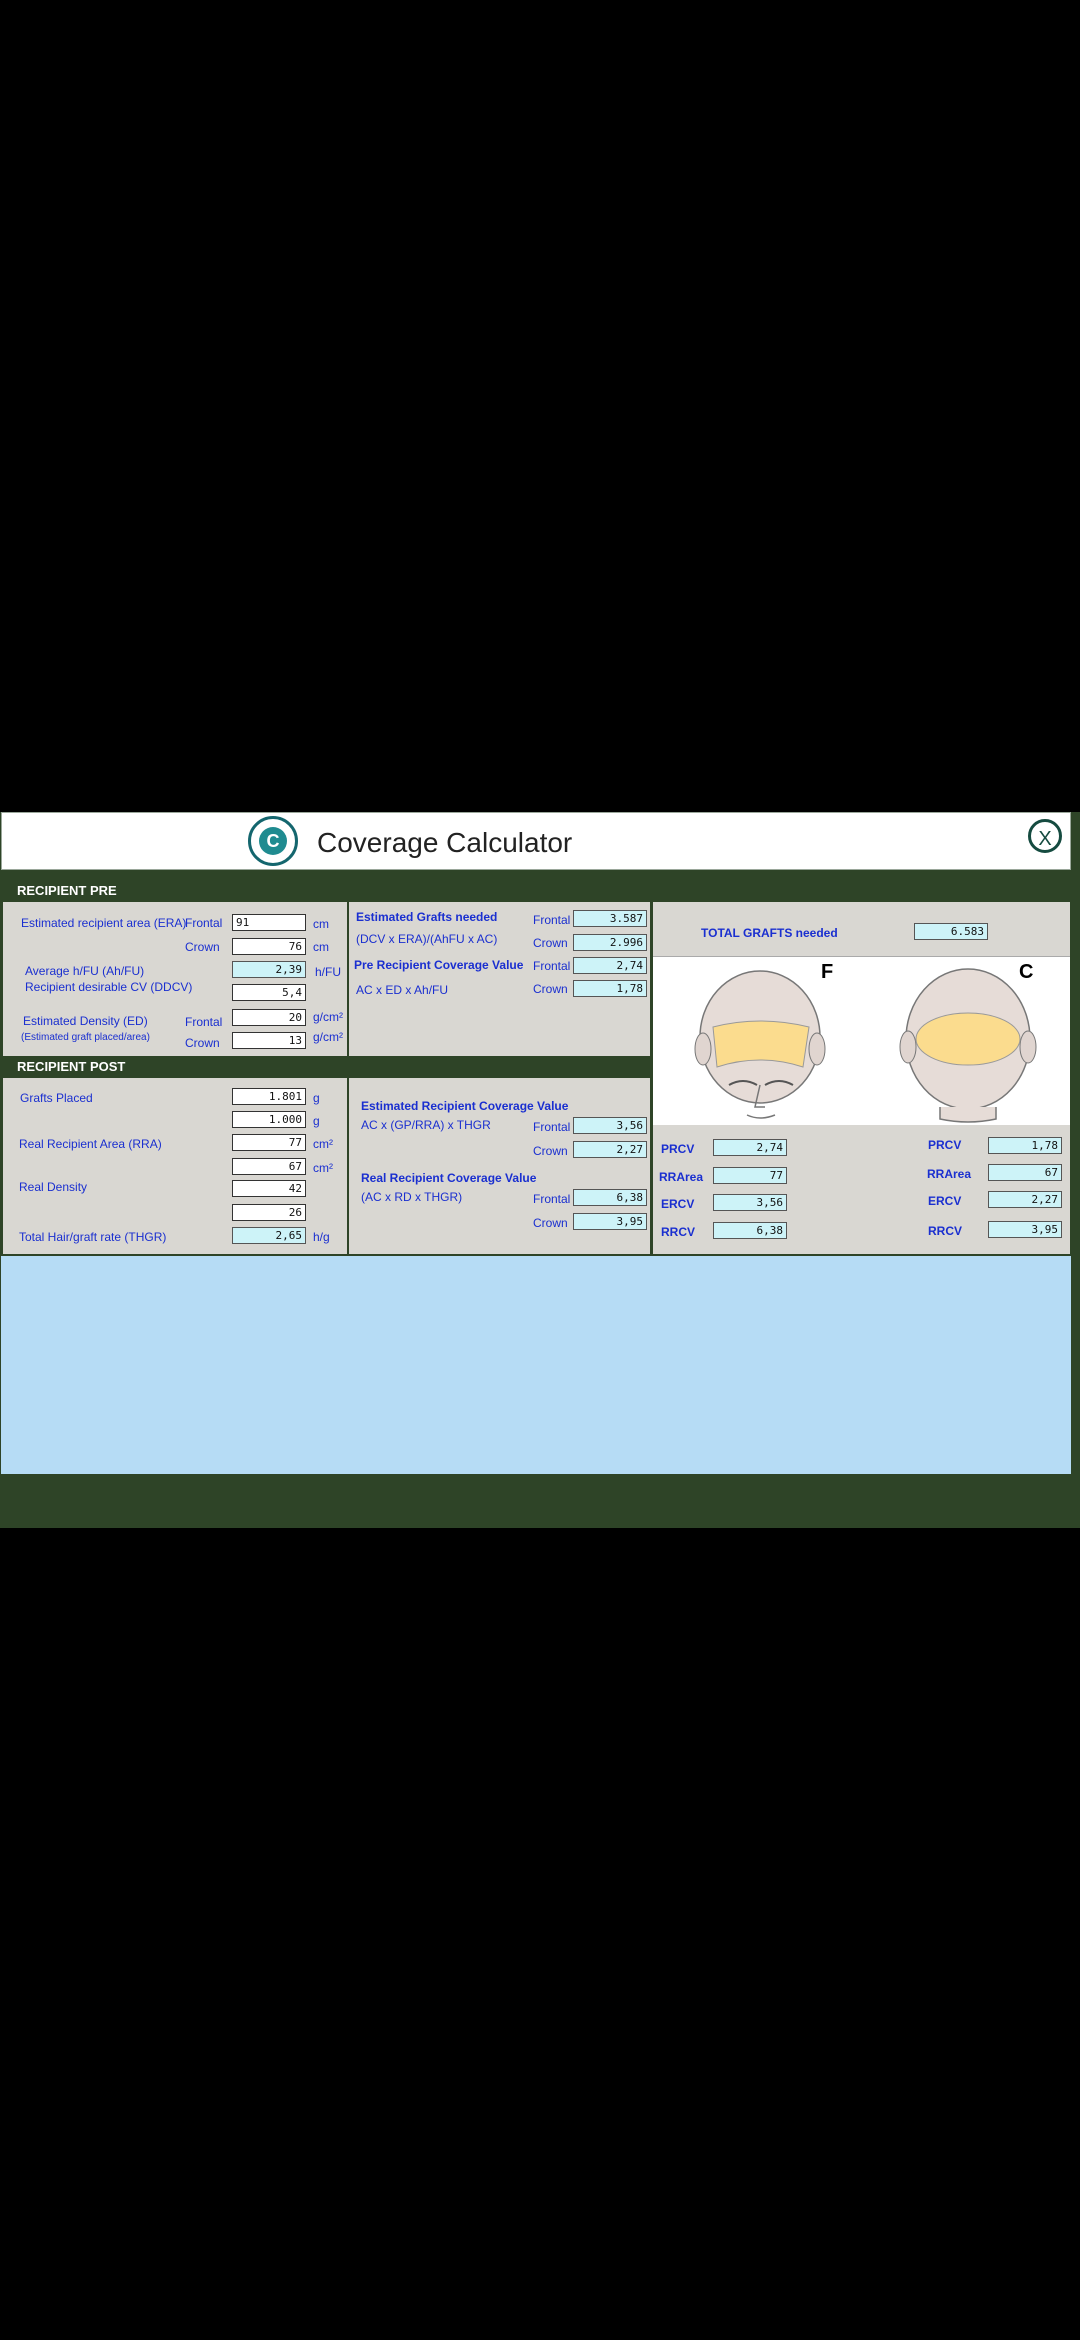  I want to click on egn-label: Estimated Grafts needed, so click(427, 917).